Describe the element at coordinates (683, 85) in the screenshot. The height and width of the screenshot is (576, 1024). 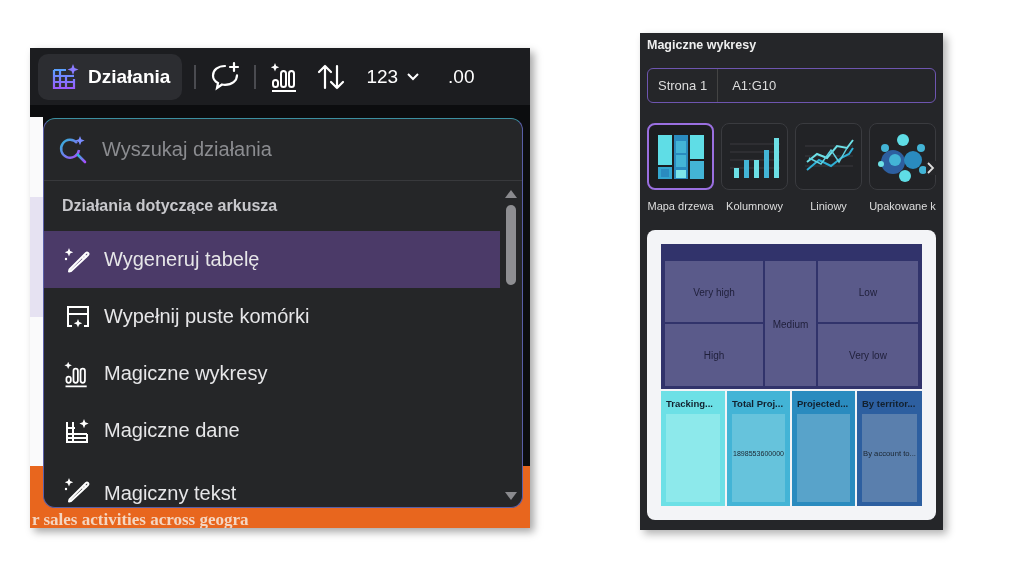
I see `sheet-name: Strona 1` at that location.